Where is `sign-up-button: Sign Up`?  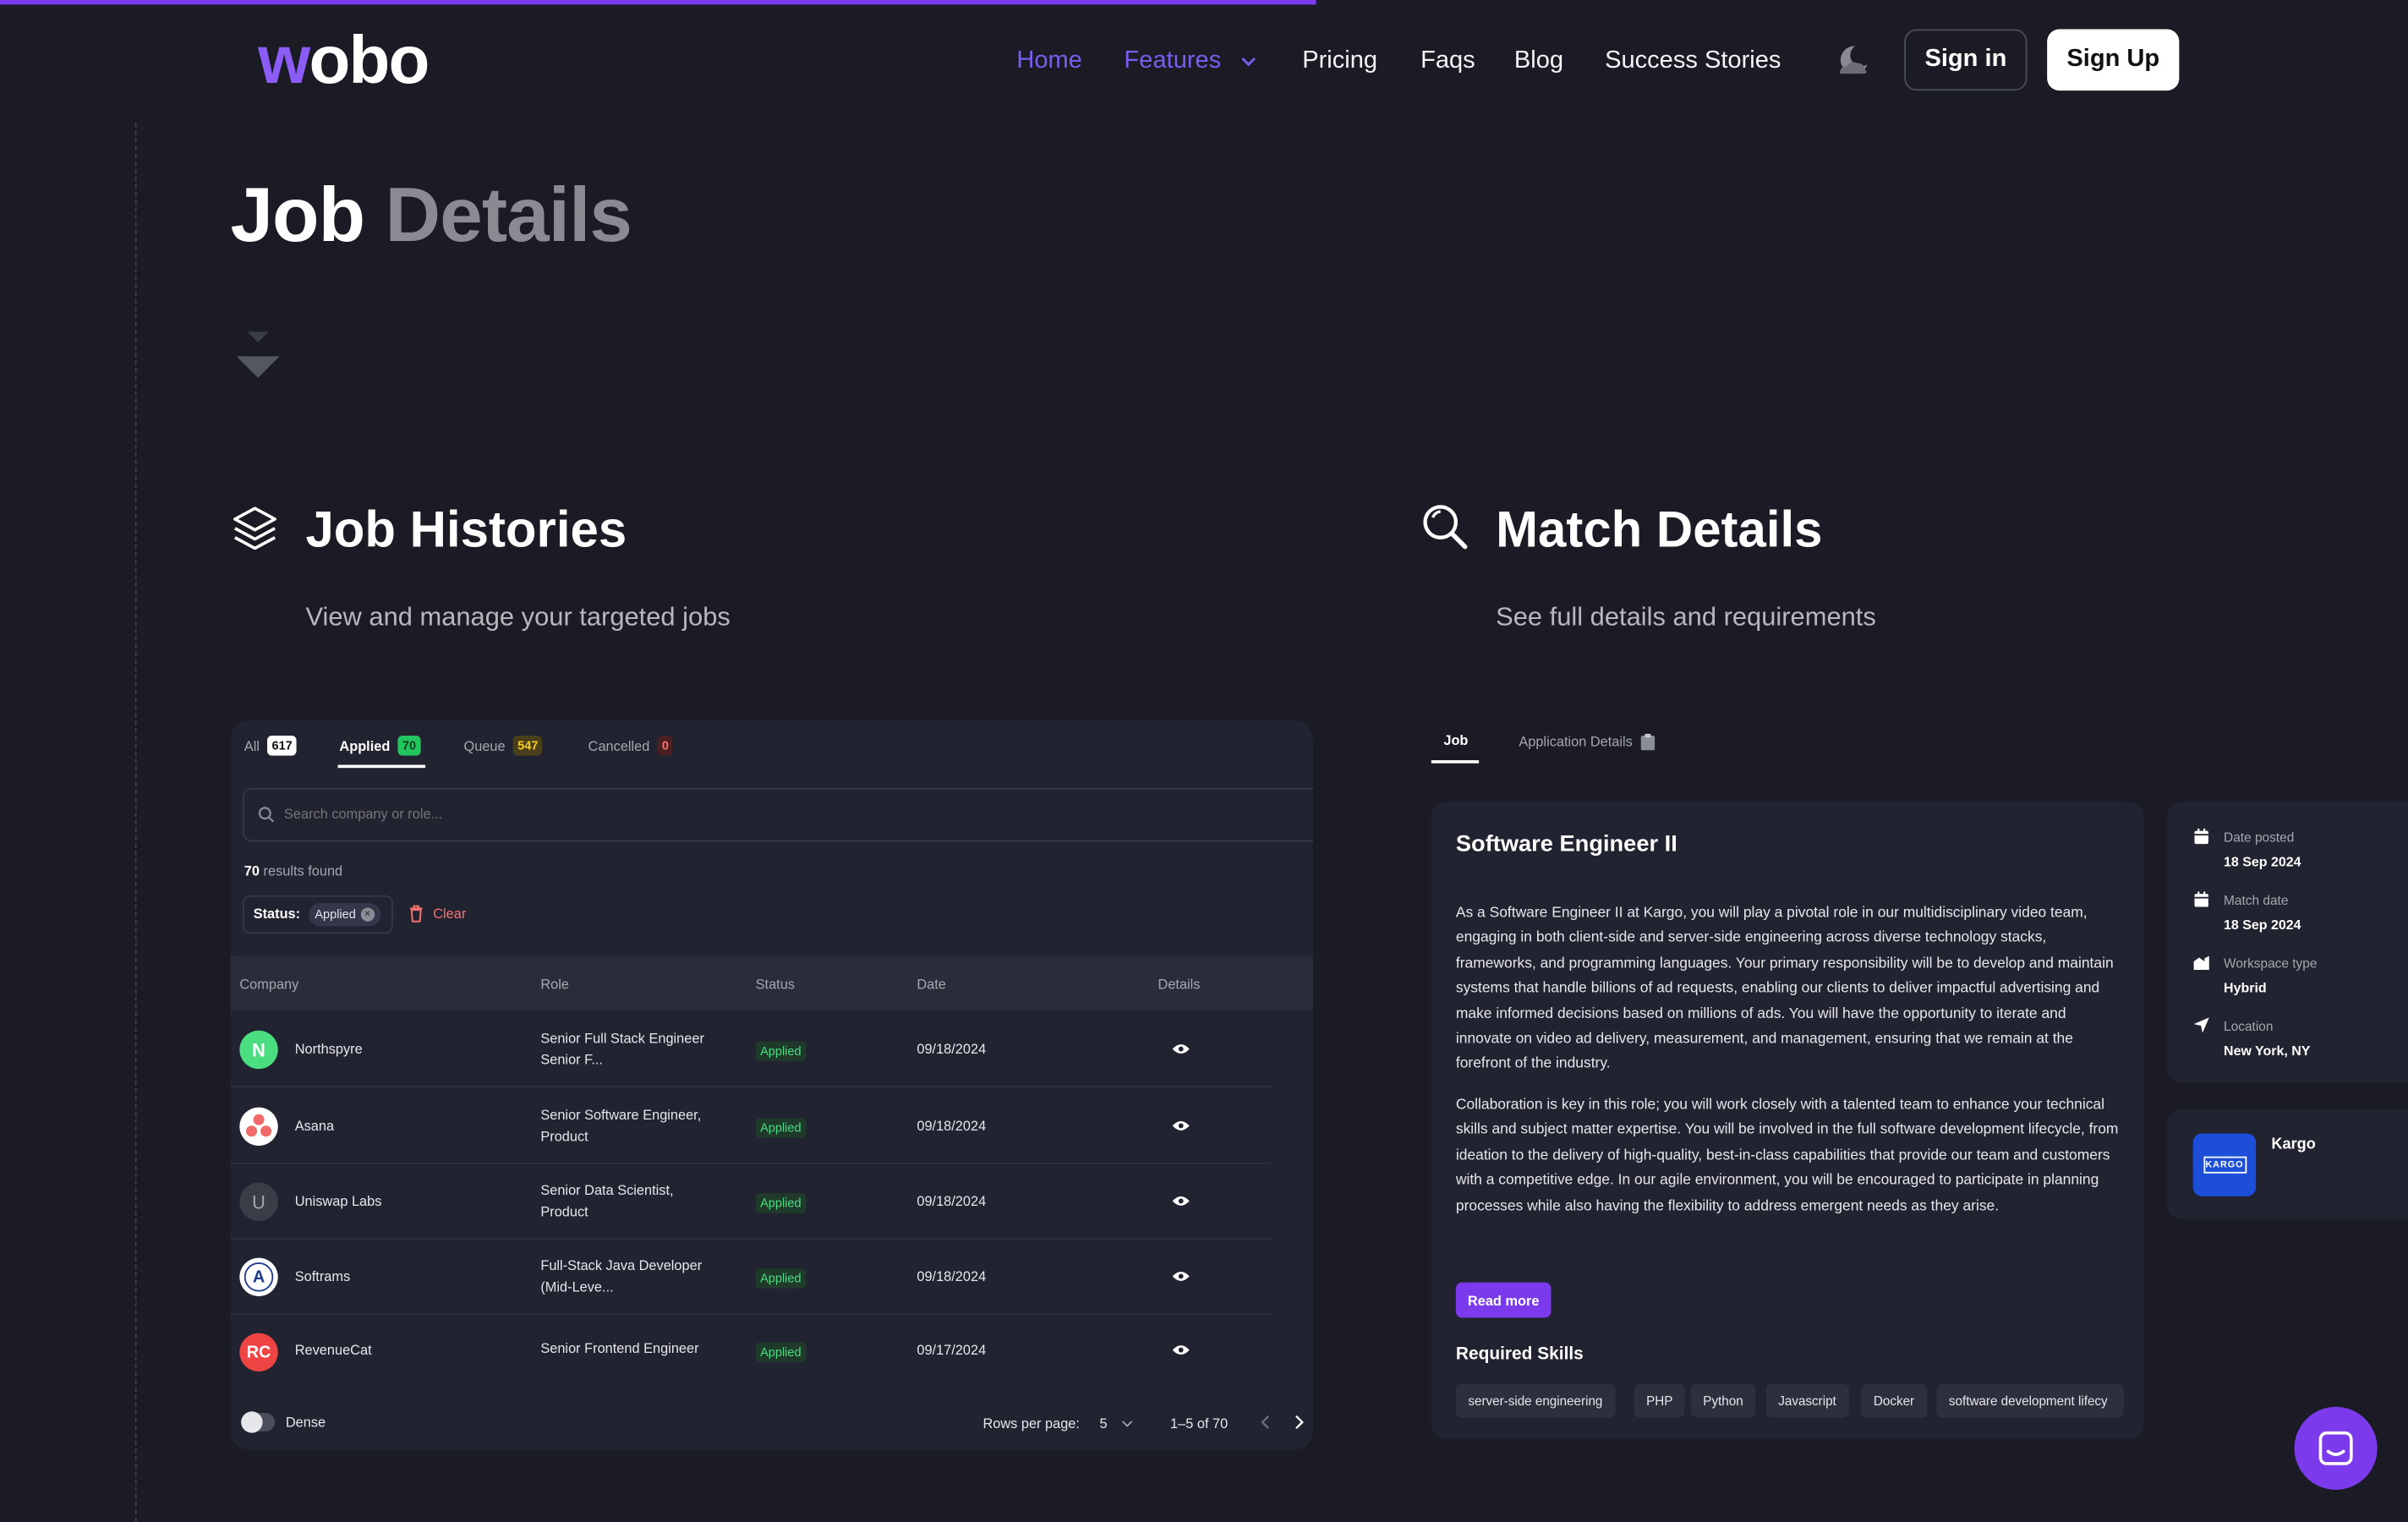
sign-up-button: Sign Up is located at coordinates (2113, 60).